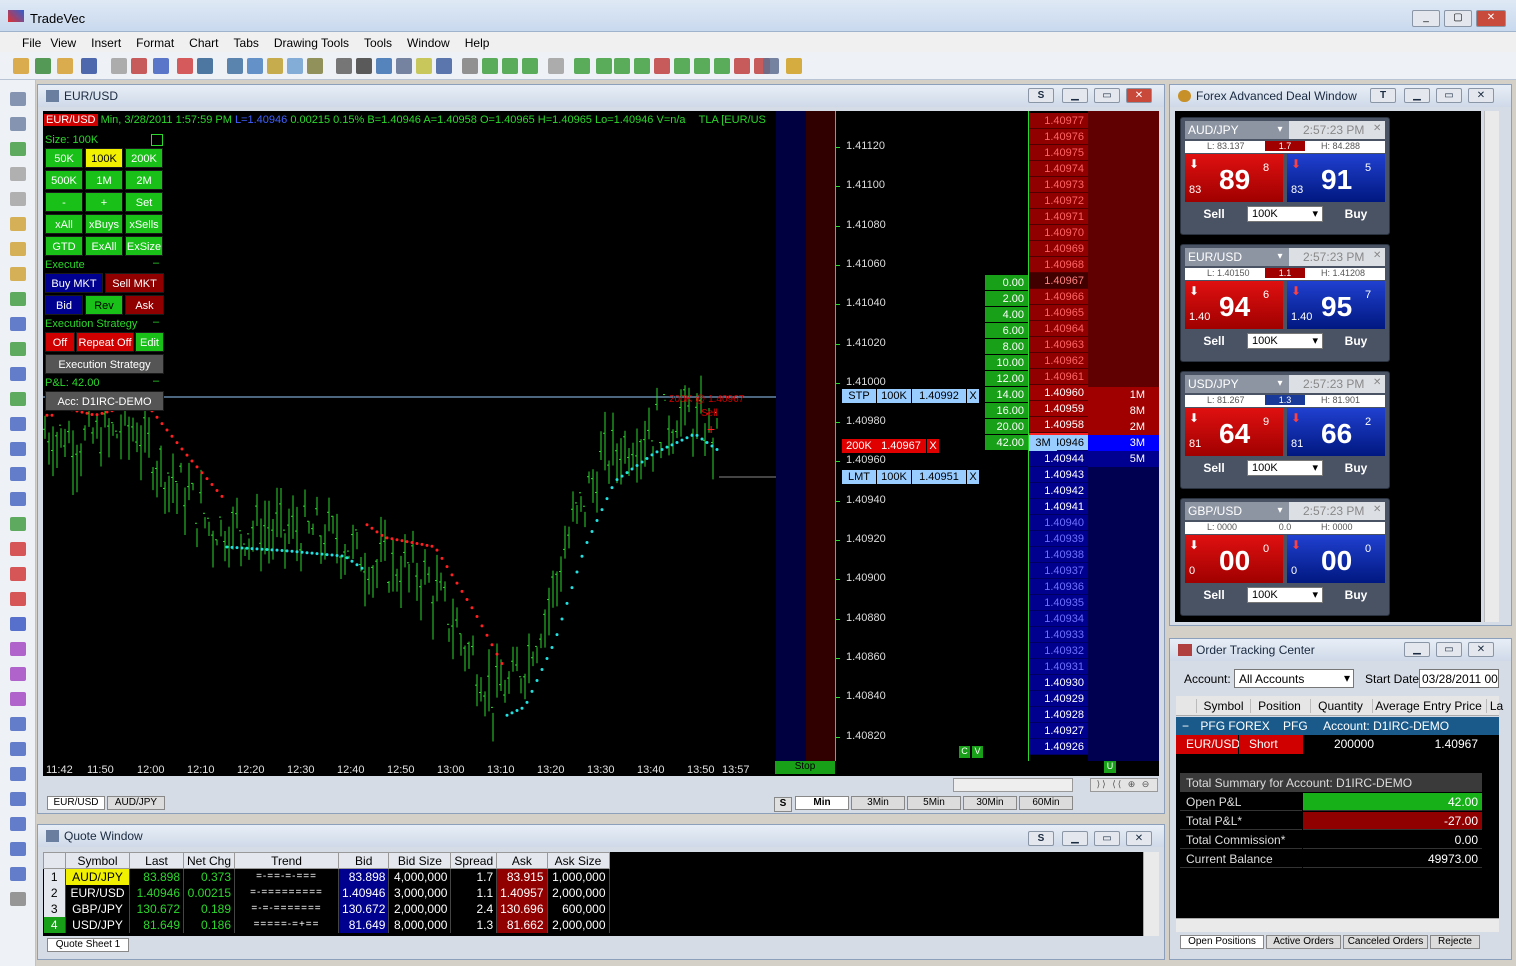  What do you see at coordinates (1449, 649) in the screenshot?
I see `order-tracking-restore-button: ▭` at bounding box center [1449, 649].